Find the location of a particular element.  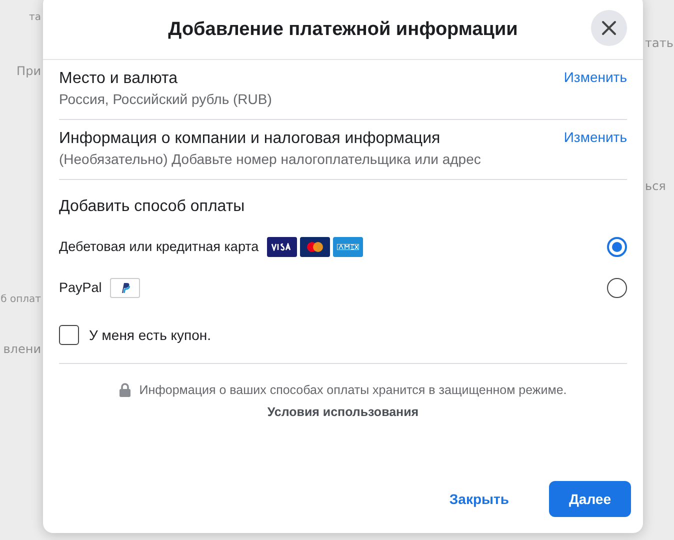

section-subtitle: (Необязательно) Добавьте номер налогоплательщика или адрес is located at coordinates (270, 159).